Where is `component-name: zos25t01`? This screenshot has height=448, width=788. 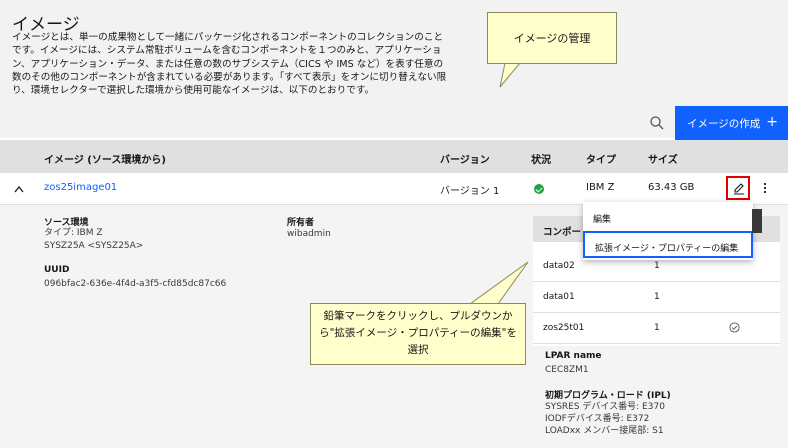 component-name: zos25t01 is located at coordinates (564, 328).